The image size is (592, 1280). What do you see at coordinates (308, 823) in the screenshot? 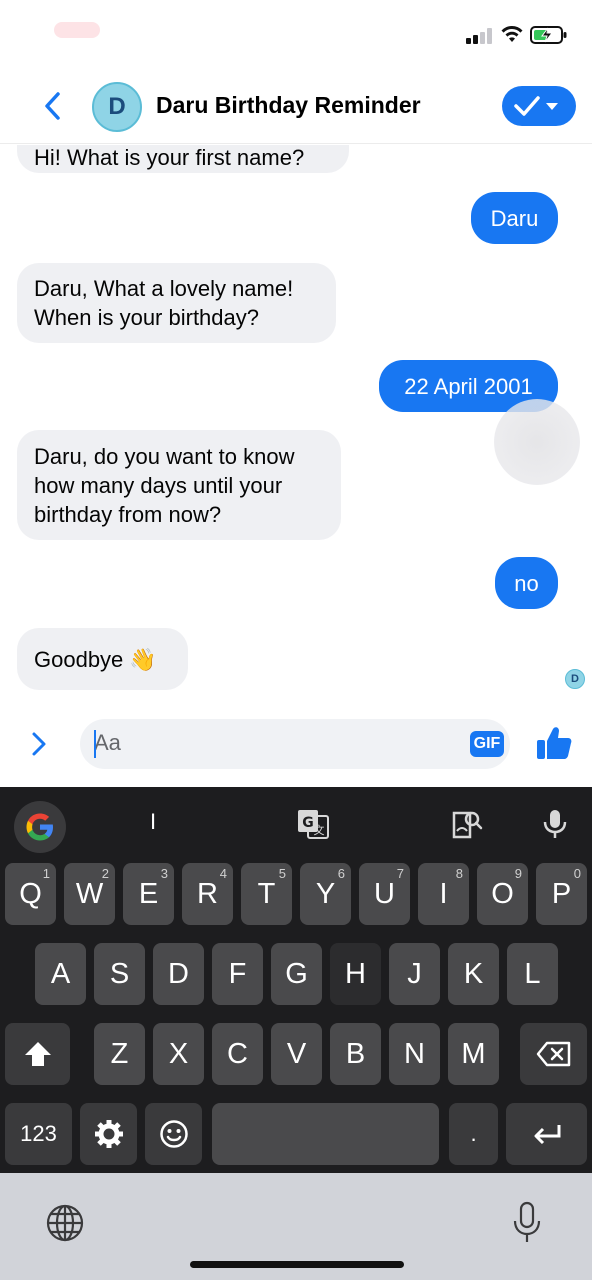
I see `svg-text: G` at bounding box center [308, 823].